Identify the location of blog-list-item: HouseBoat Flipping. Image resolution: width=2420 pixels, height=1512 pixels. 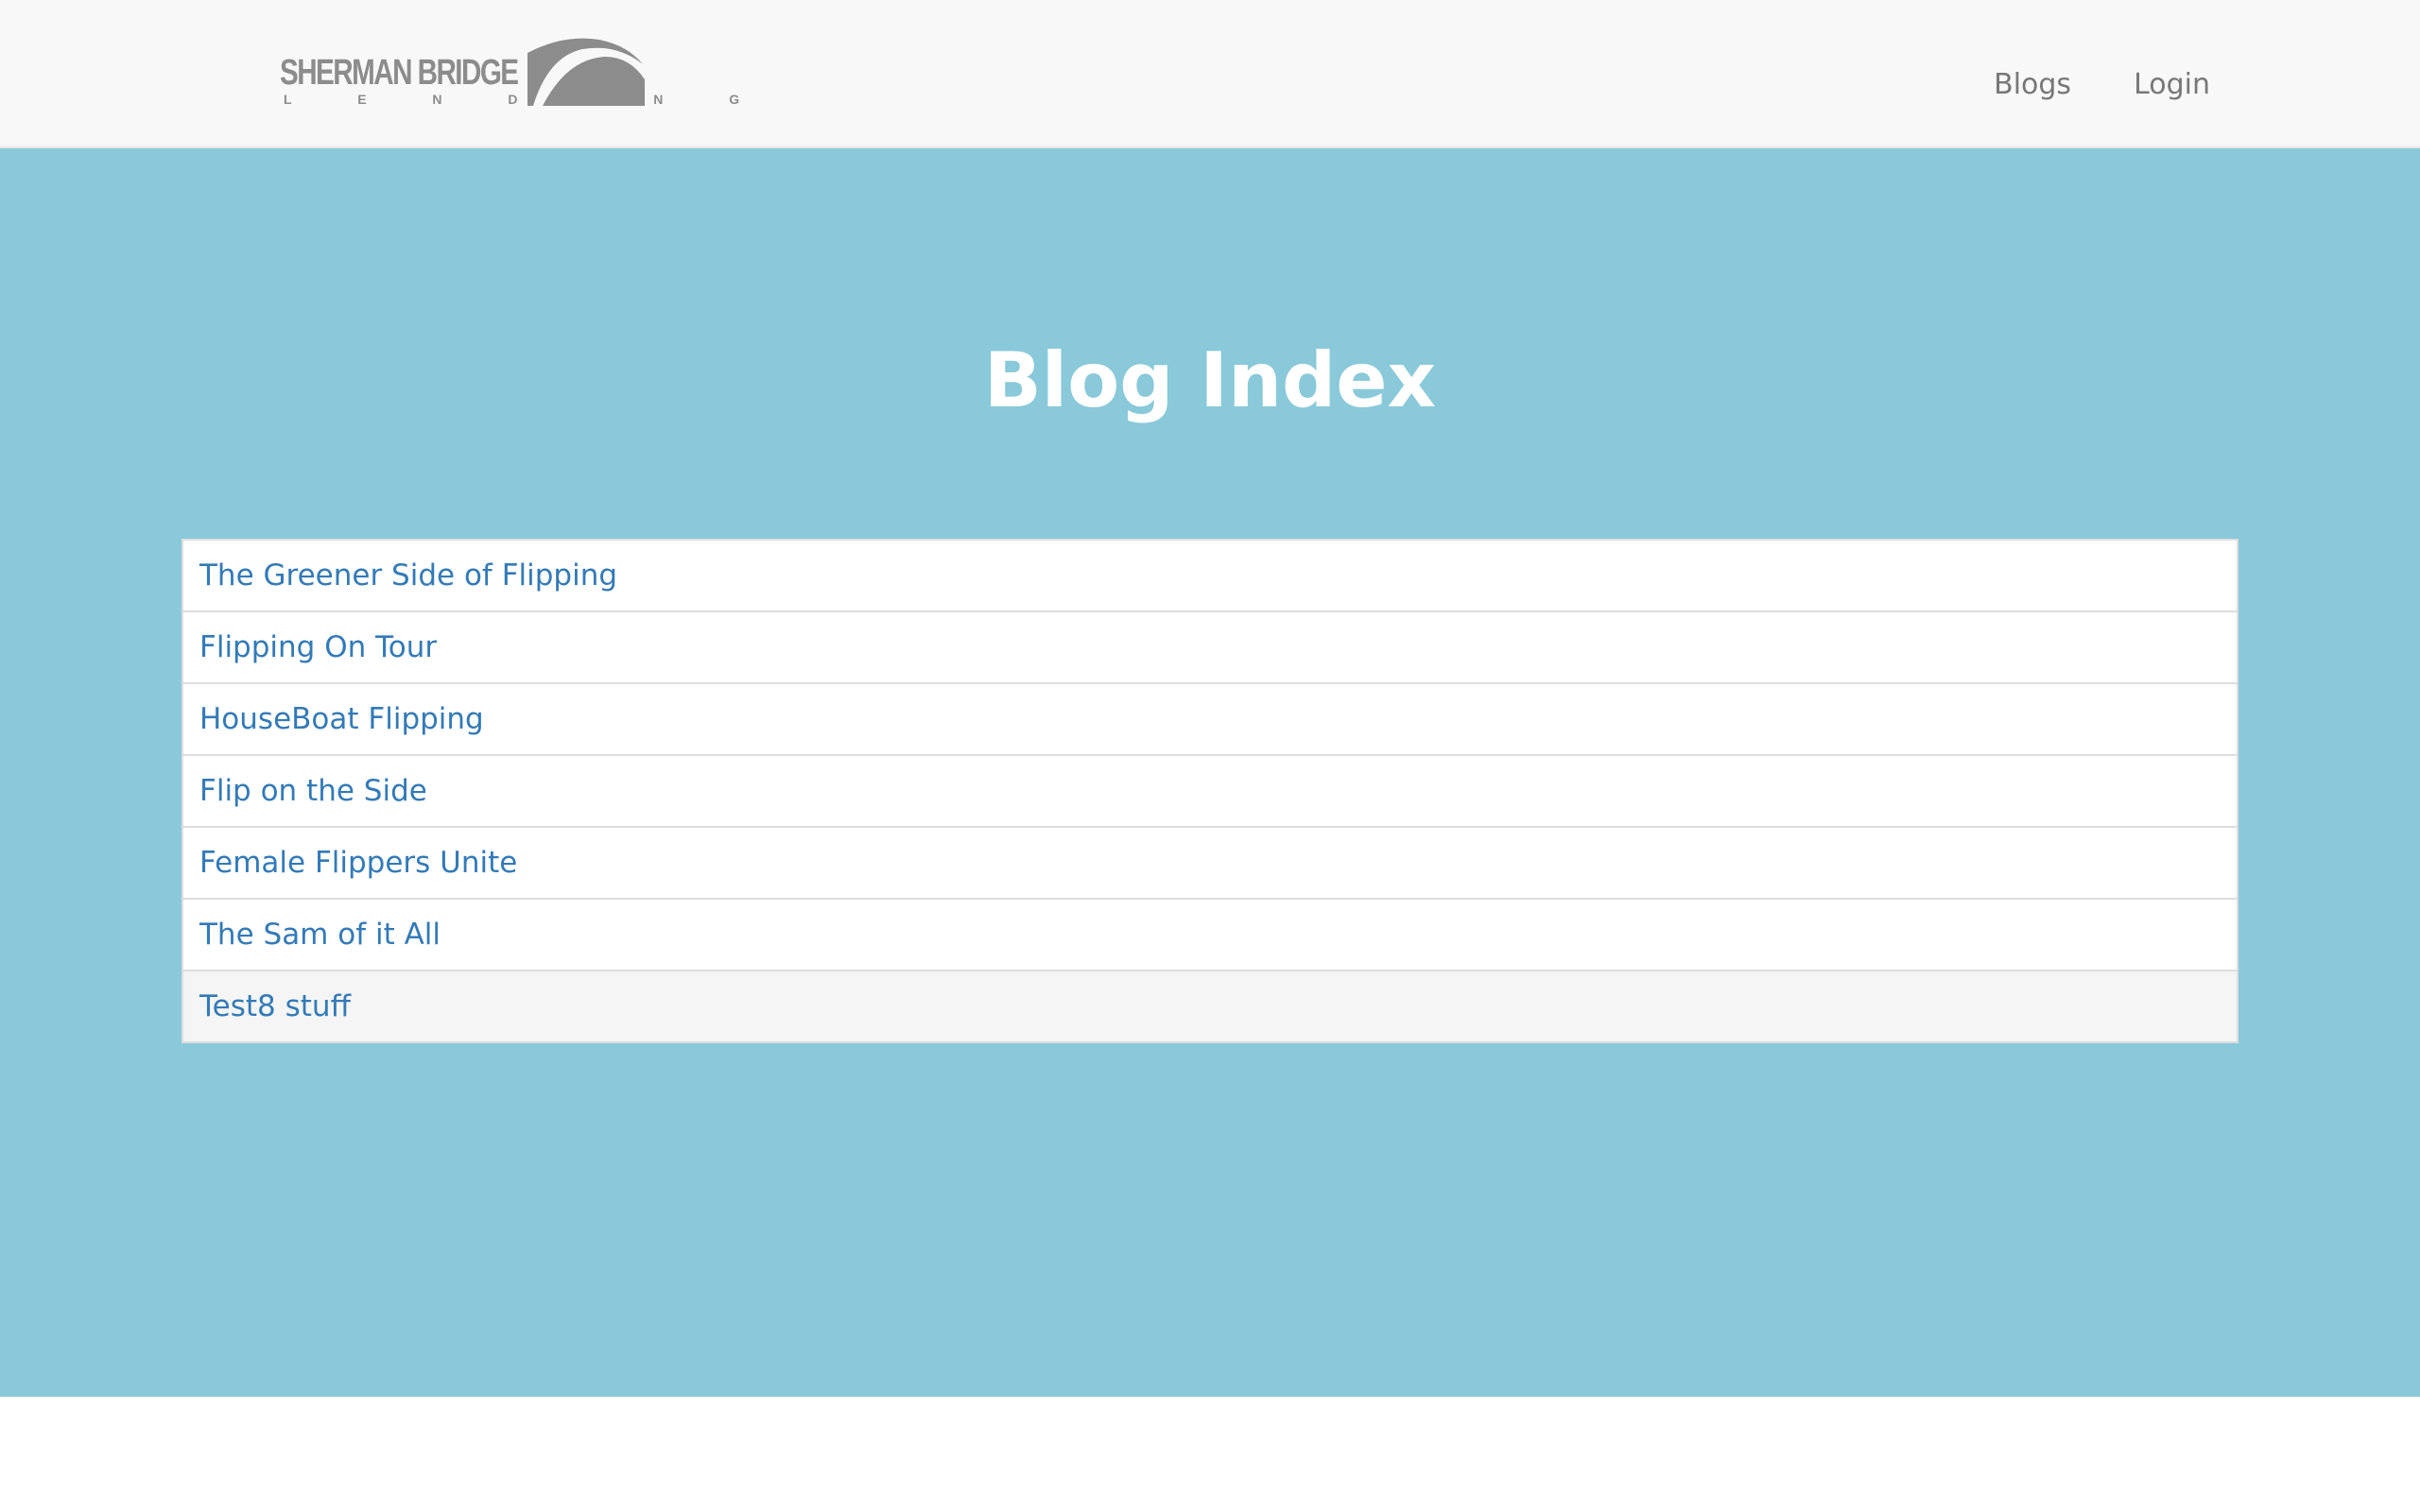
(1210, 720).